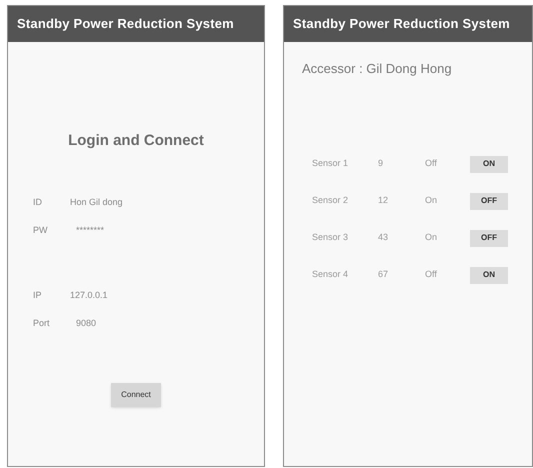  What do you see at coordinates (384, 201) in the screenshot?
I see `sensor-reading: 12` at bounding box center [384, 201].